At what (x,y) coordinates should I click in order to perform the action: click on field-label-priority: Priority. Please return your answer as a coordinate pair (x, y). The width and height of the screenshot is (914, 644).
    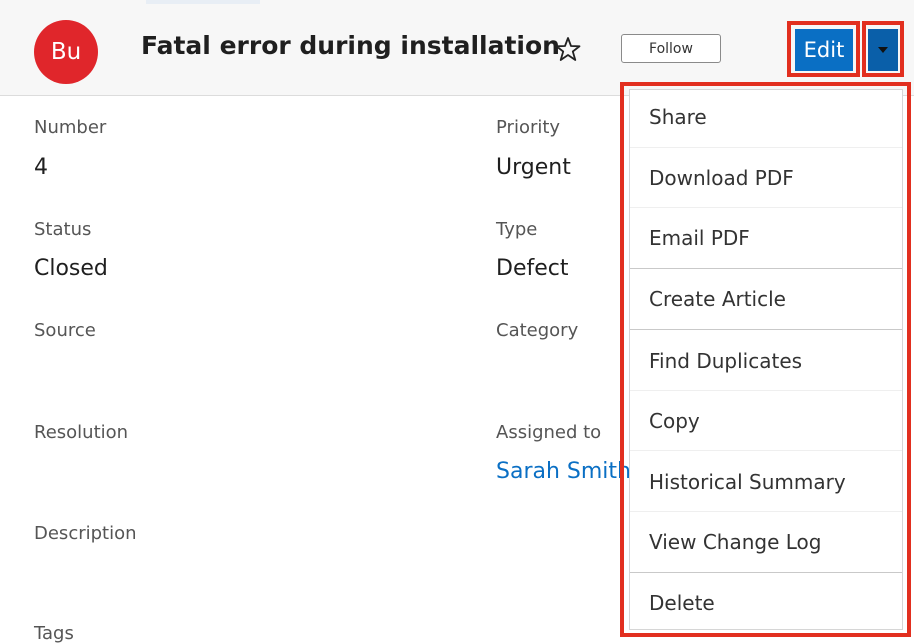
    Looking at the image, I should click on (528, 127).